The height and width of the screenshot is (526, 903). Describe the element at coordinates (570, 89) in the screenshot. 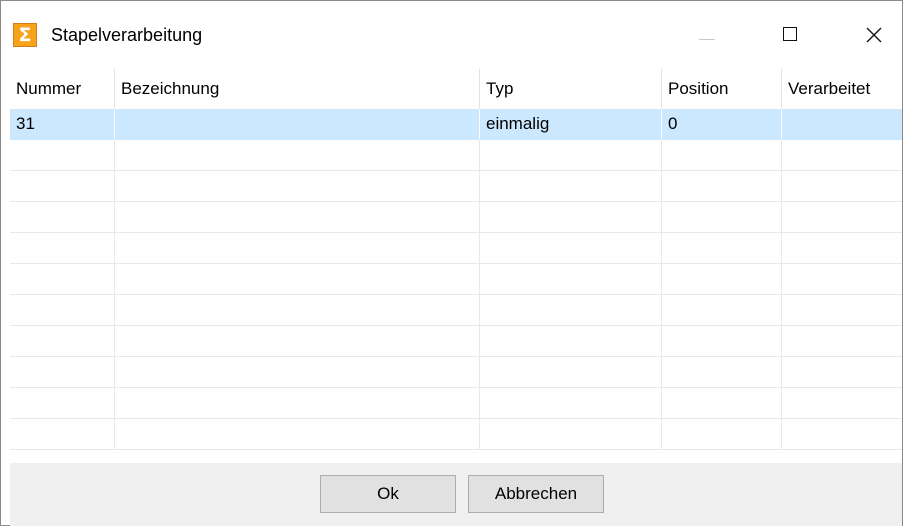

I see `column-header-typ: Typ` at that location.